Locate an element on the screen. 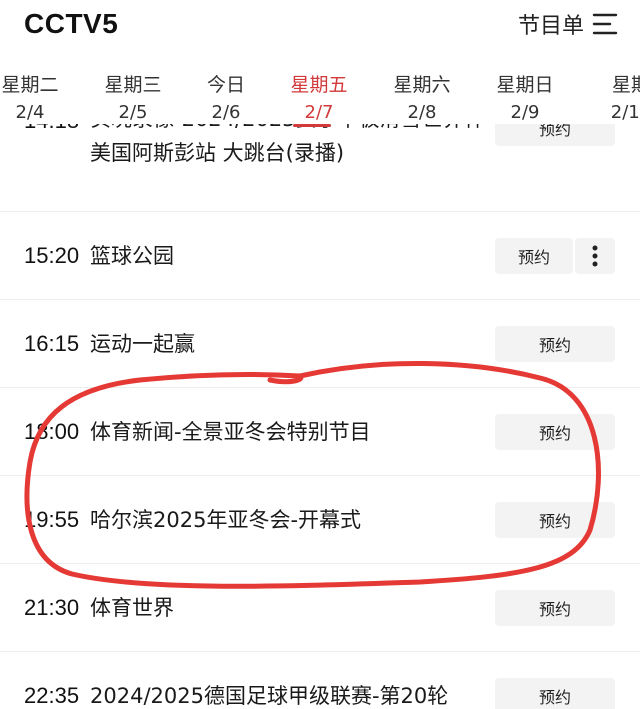  program-row: 15:20 篮球公园 预约 is located at coordinates (320, 256).